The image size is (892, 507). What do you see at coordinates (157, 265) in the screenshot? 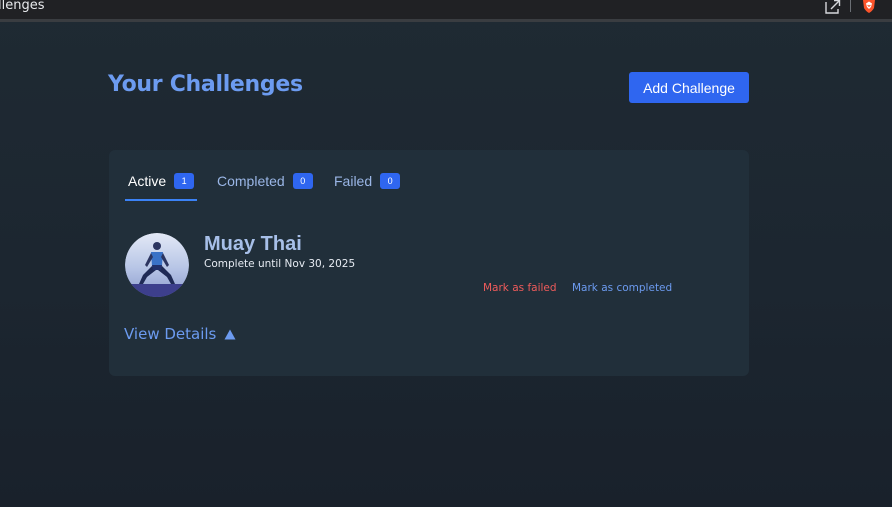
I see `challenge-avatar` at bounding box center [157, 265].